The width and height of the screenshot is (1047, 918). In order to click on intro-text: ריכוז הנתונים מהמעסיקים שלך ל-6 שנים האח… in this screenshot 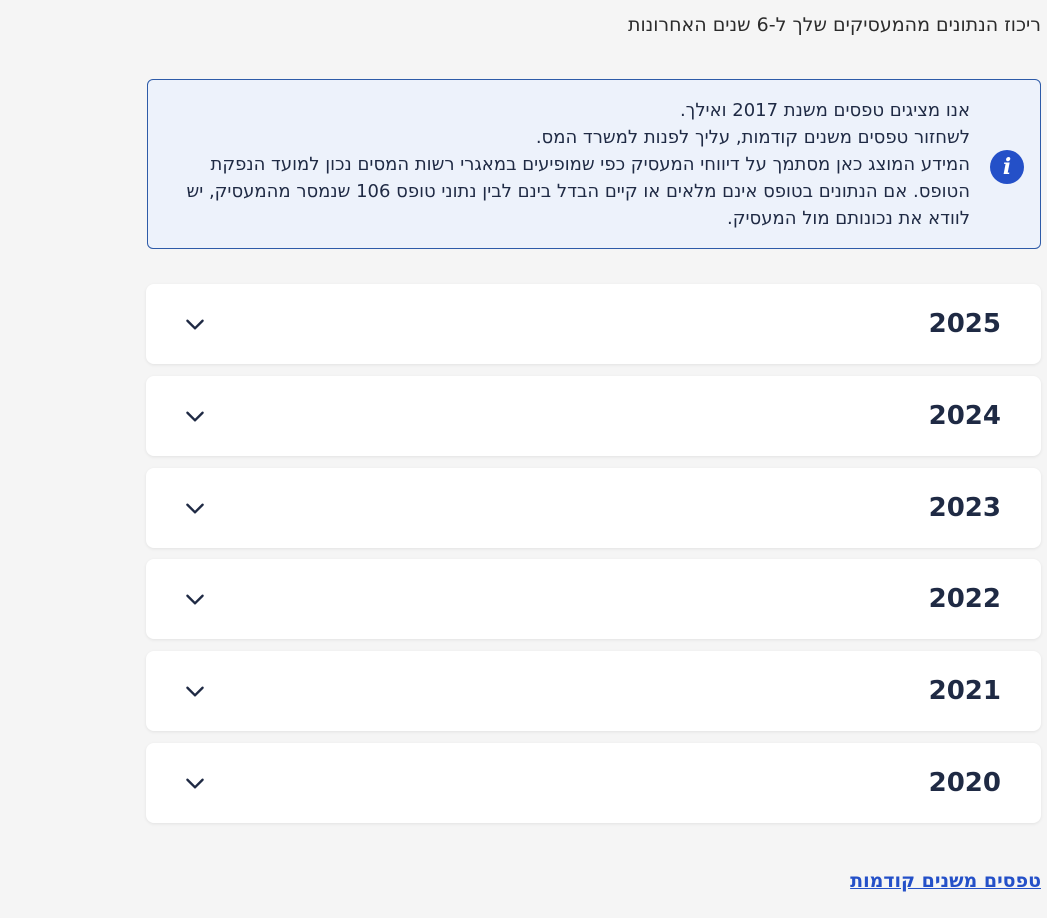, I will do `click(834, 25)`.